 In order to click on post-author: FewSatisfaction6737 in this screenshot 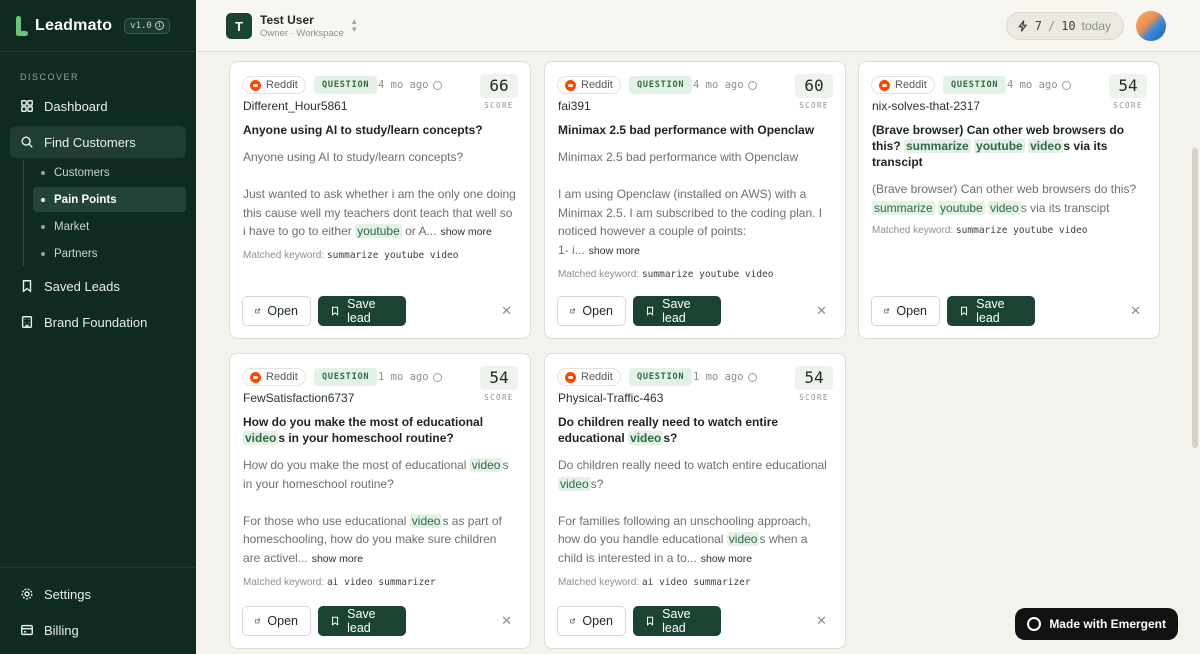, I will do `click(298, 398)`.